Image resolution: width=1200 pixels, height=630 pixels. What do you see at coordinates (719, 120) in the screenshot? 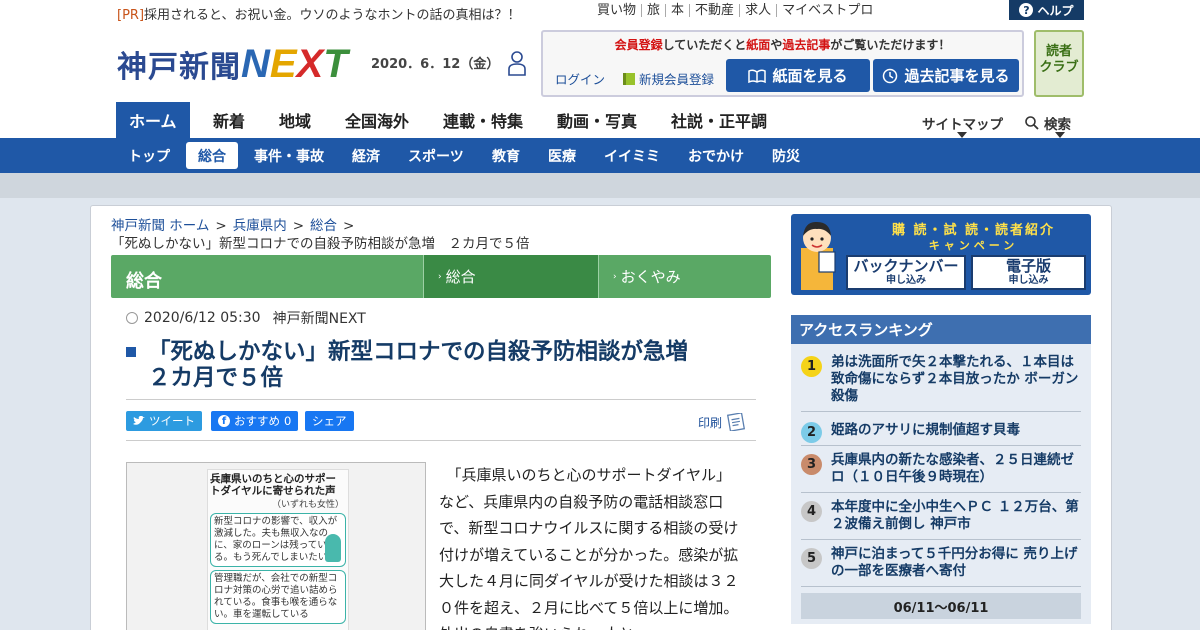
I see `nav-editorial: 社説・正平調` at bounding box center [719, 120].